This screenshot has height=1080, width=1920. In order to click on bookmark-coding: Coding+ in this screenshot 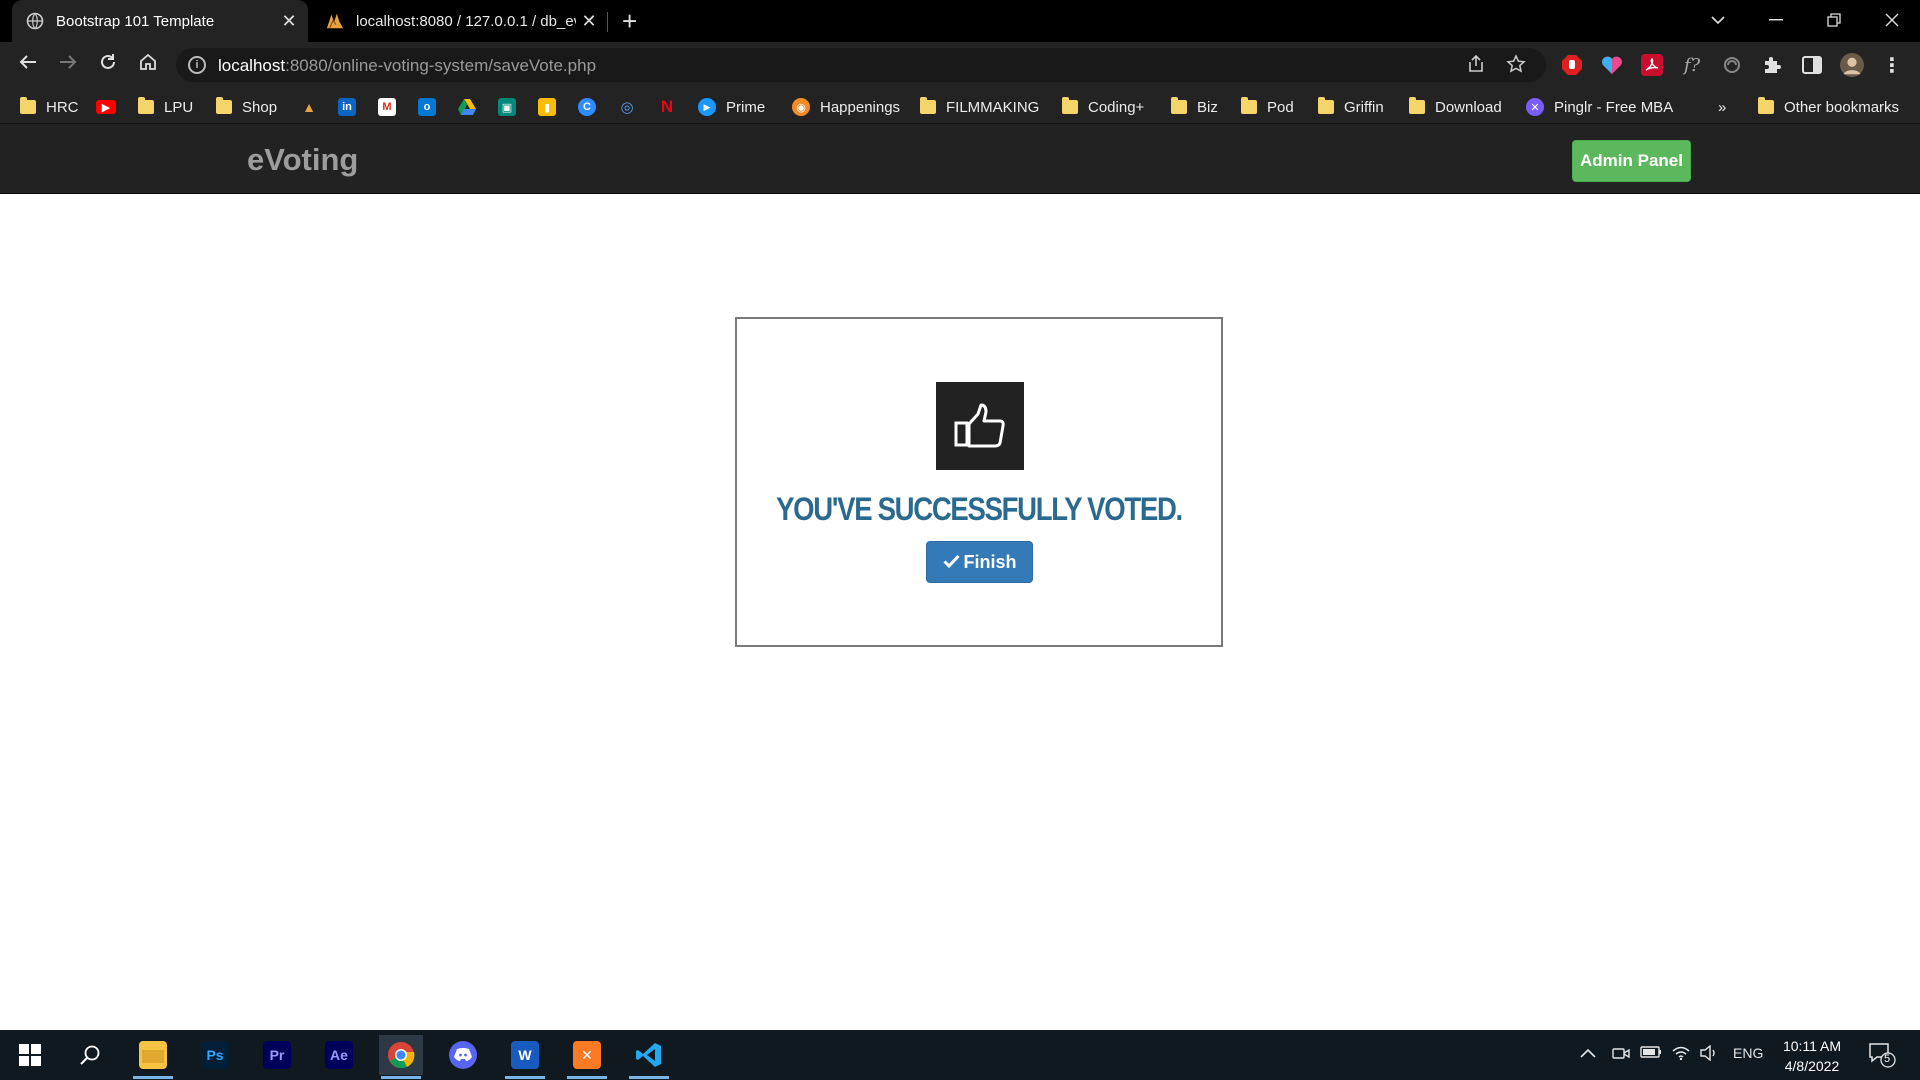, I will do `click(1103, 107)`.